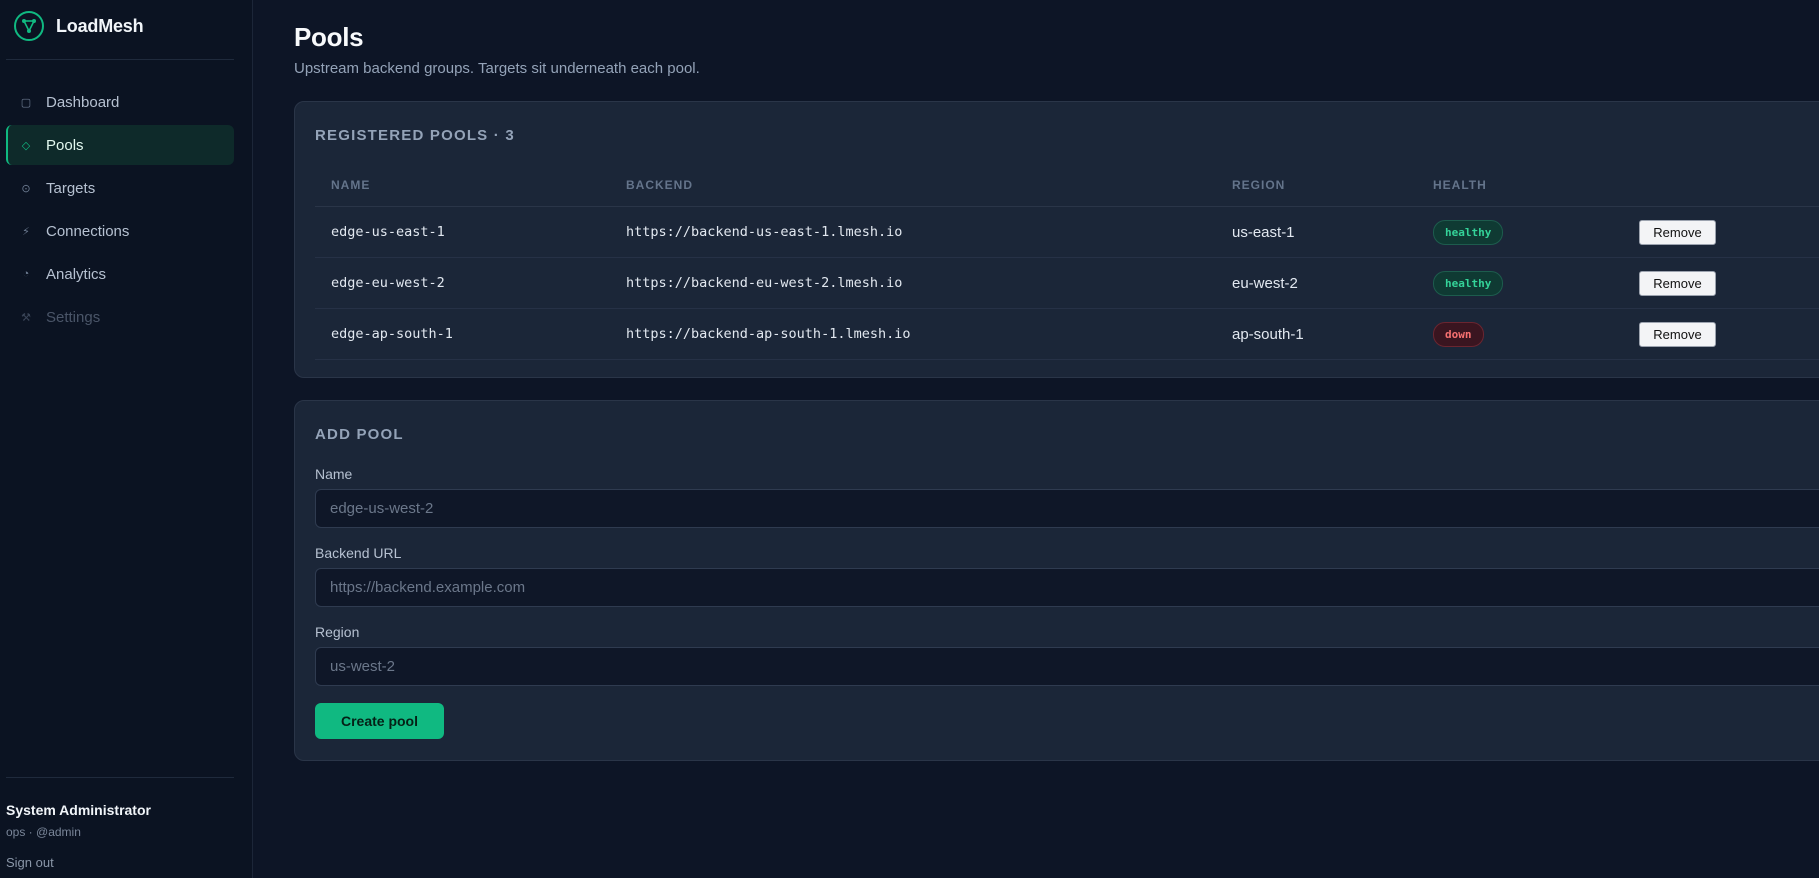 The width and height of the screenshot is (1819, 878). What do you see at coordinates (43, 832) in the screenshot?
I see `user-subtitle: ops · @admin` at bounding box center [43, 832].